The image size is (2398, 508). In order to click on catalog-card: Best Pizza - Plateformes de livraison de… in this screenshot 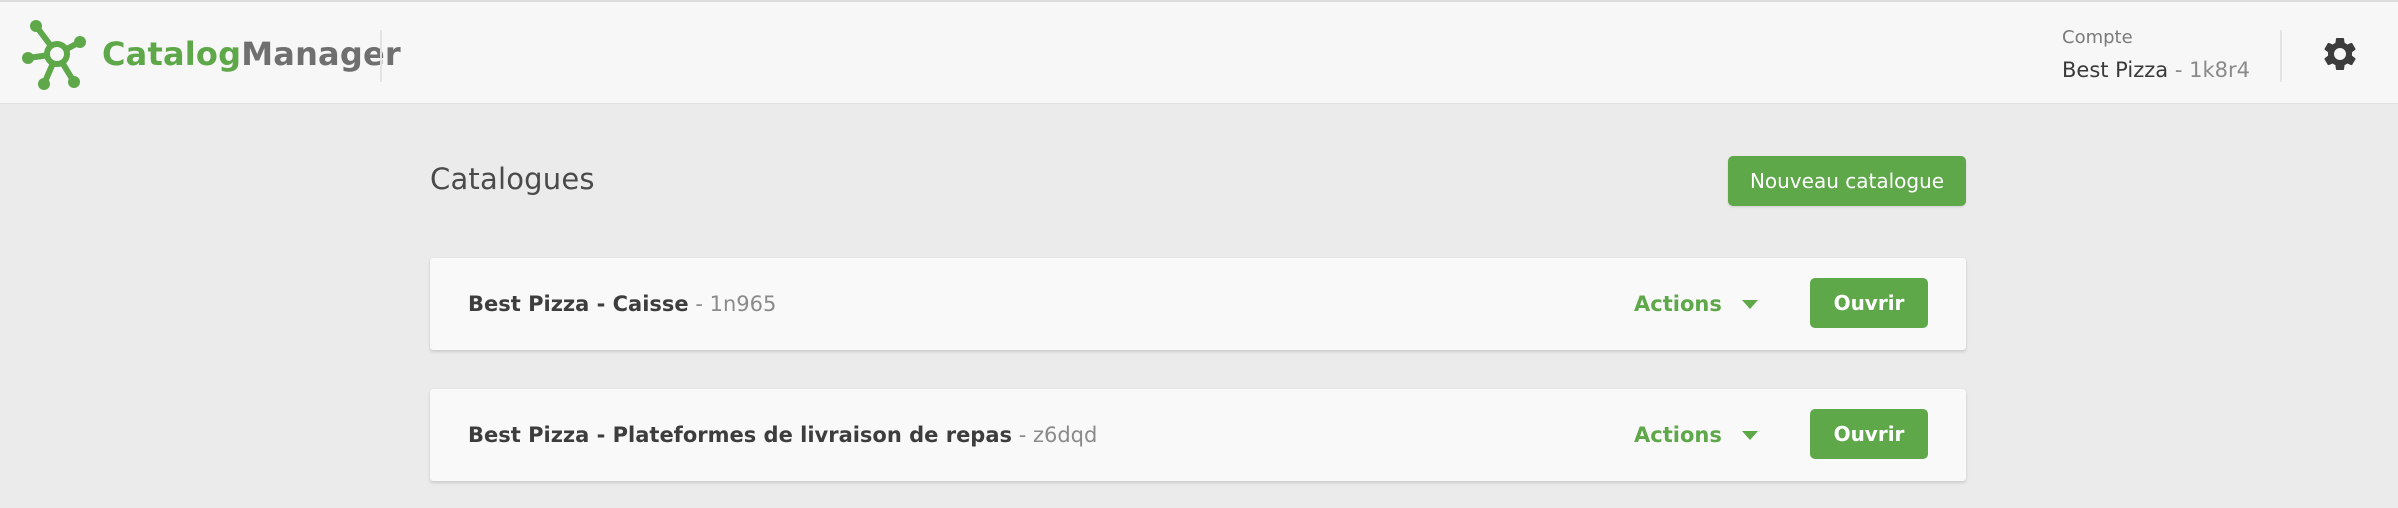, I will do `click(1198, 435)`.